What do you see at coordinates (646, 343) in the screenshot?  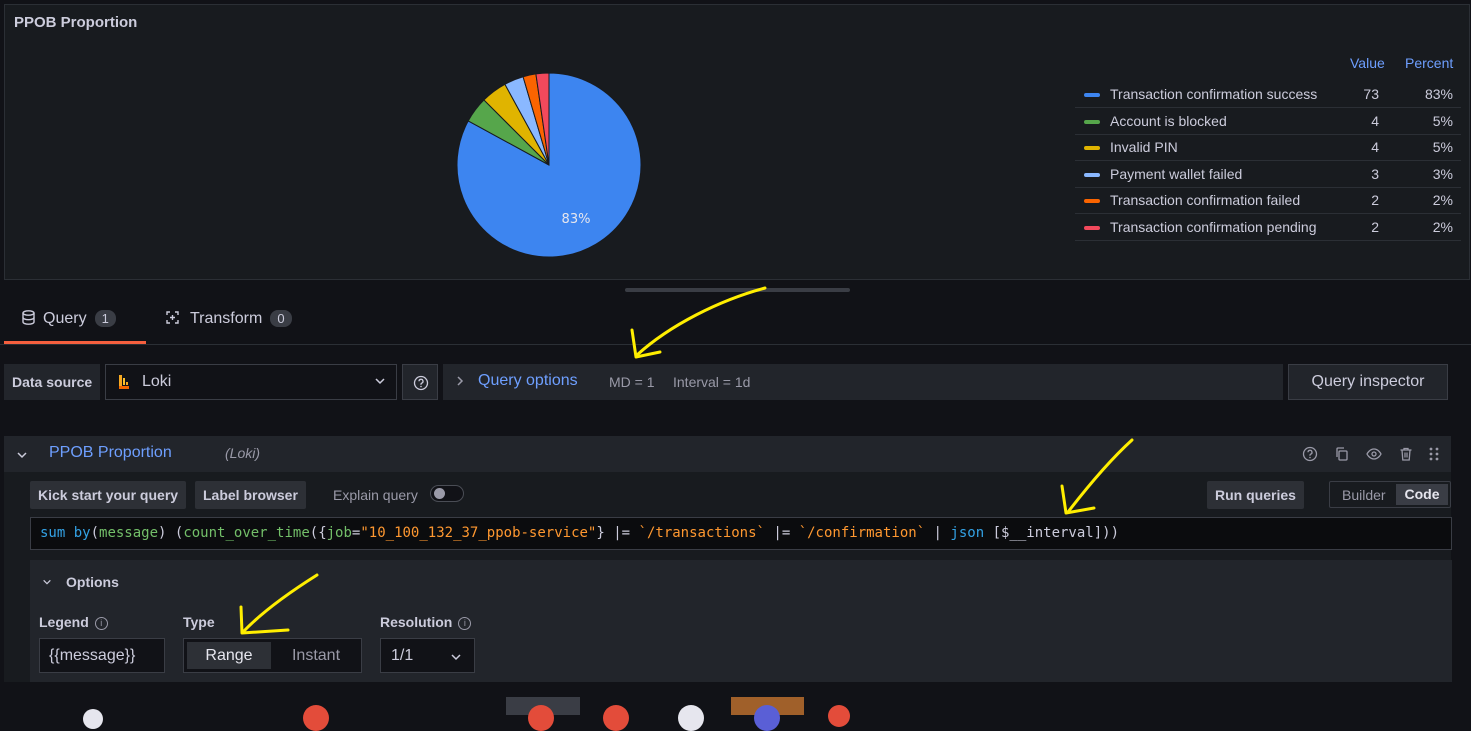 I see `annotation-arrowhead` at bounding box center [646, 343].